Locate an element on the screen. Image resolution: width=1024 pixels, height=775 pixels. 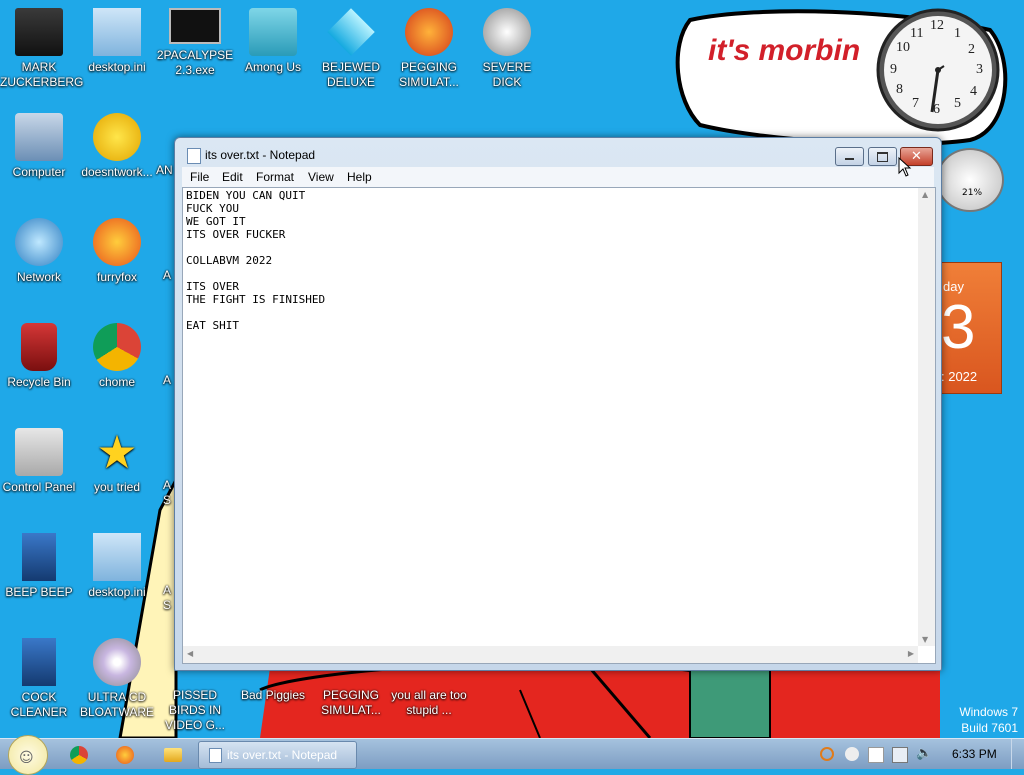
desktop-icon-among-us: Among Us is located at coordinates (273, 41).